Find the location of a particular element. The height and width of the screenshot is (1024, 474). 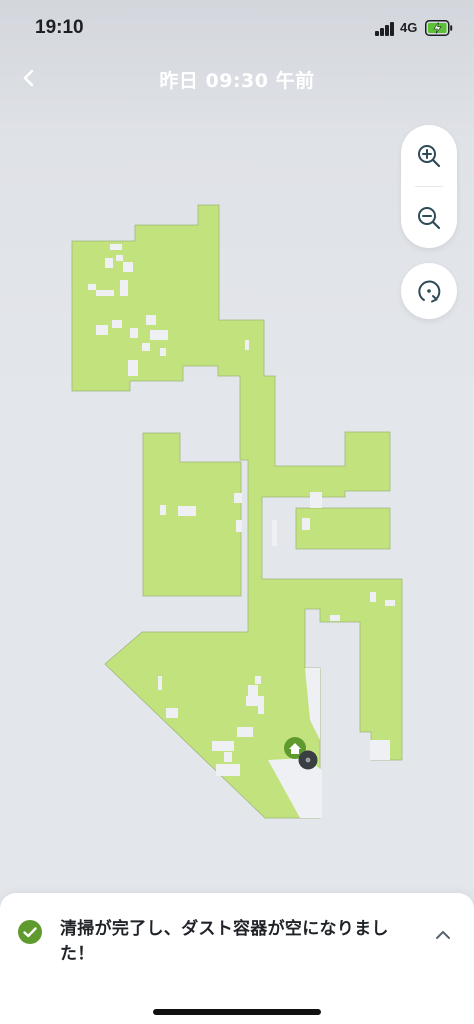

rotate-icon is located at coordinates (429, 291).